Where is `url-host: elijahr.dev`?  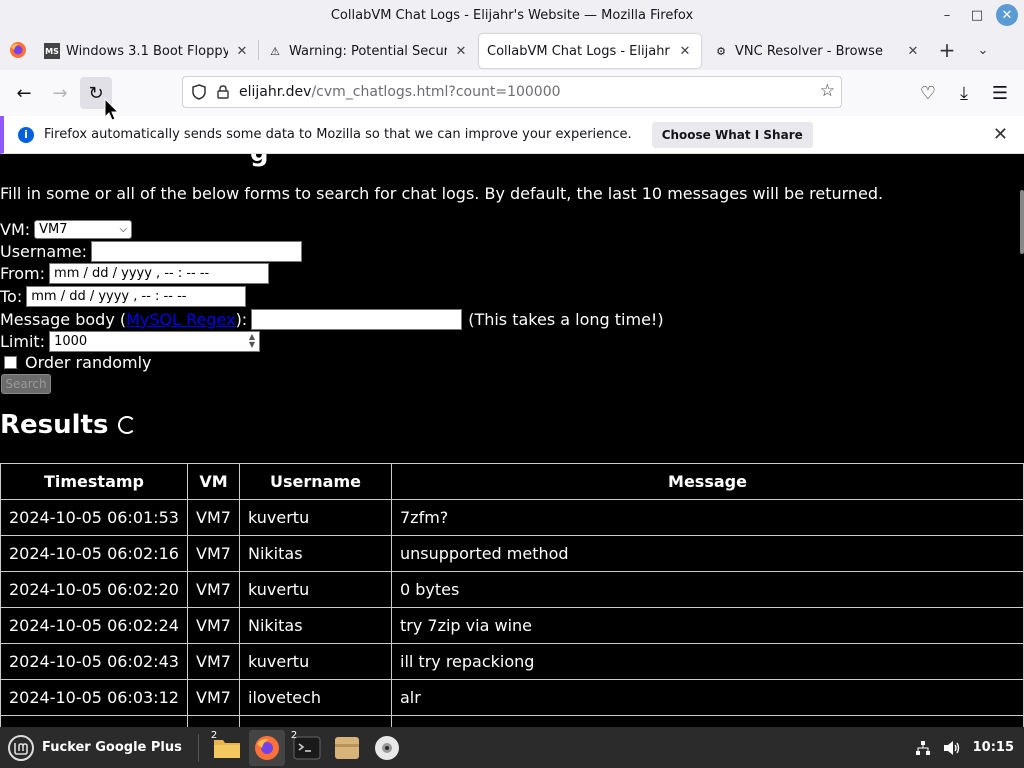 url-host: elijahr.dev is located at coordinates (275, 92).